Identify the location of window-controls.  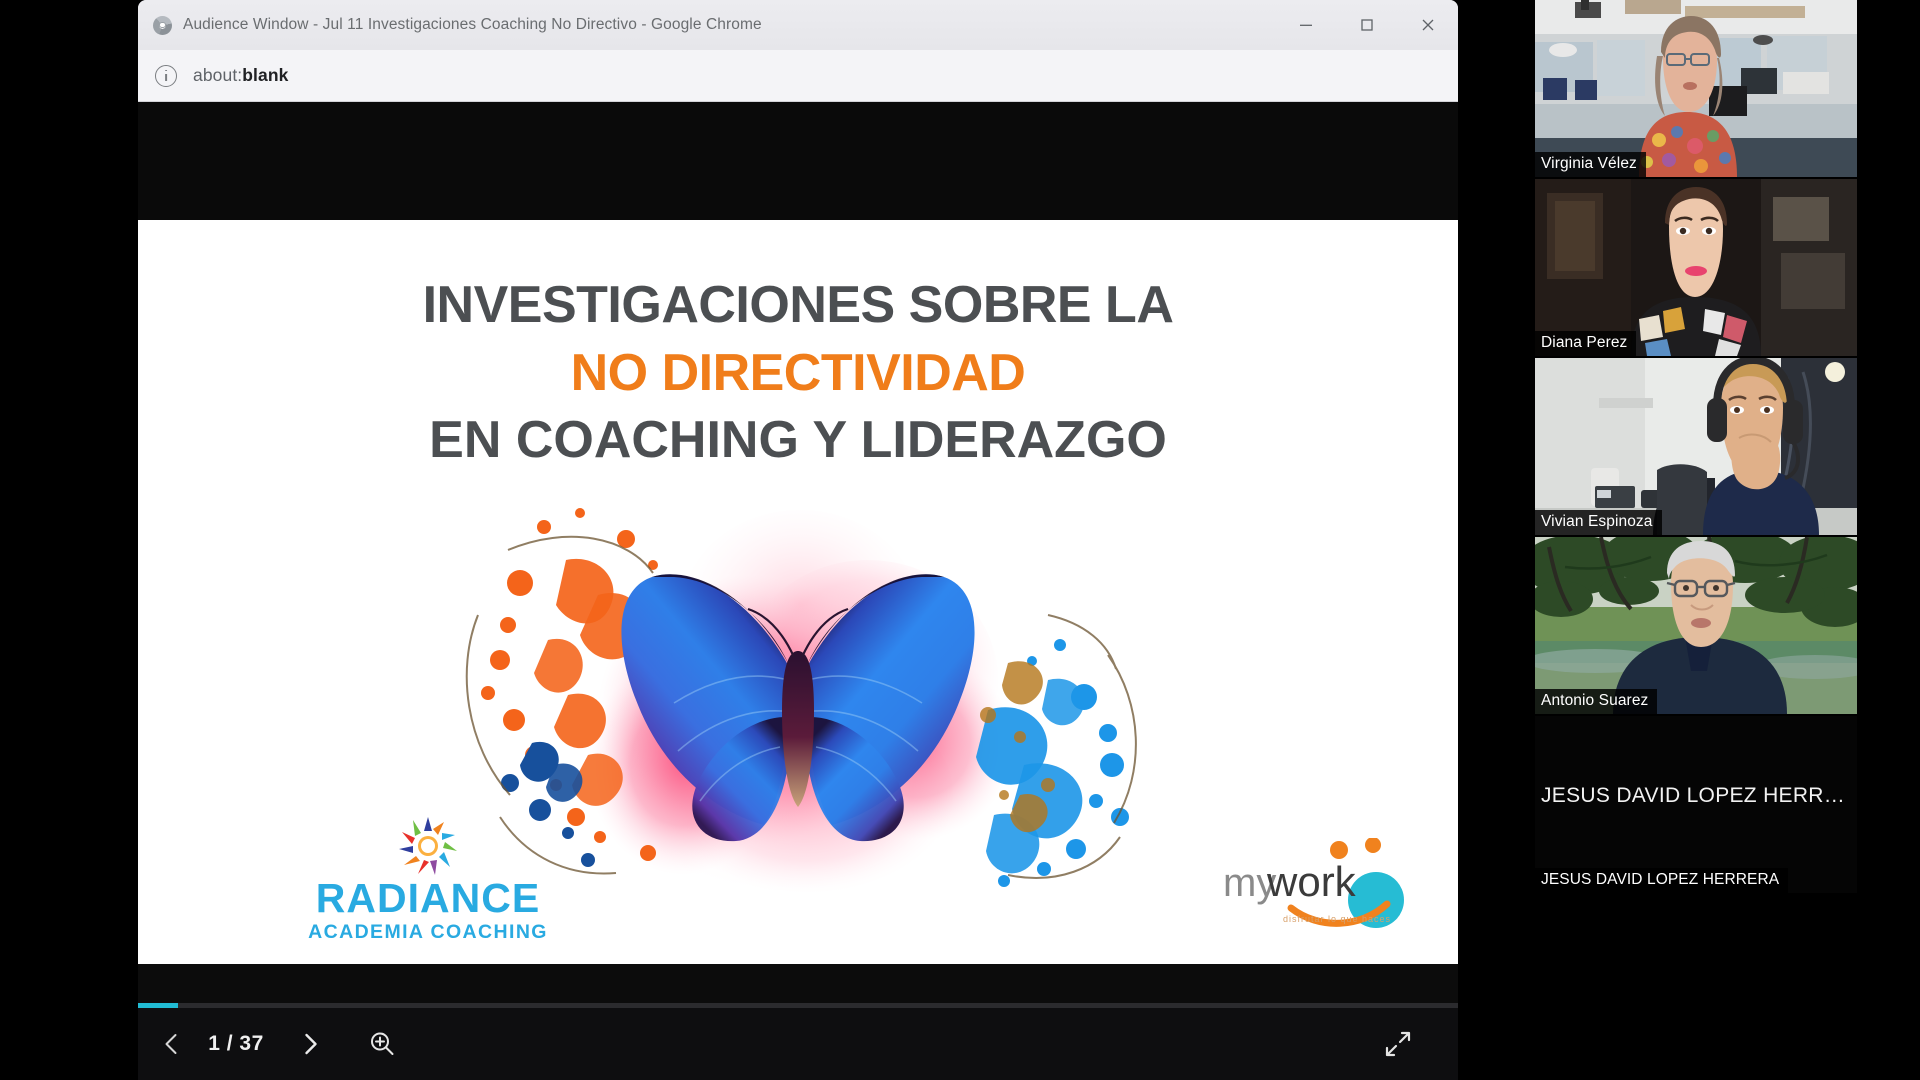
(1366, 25).